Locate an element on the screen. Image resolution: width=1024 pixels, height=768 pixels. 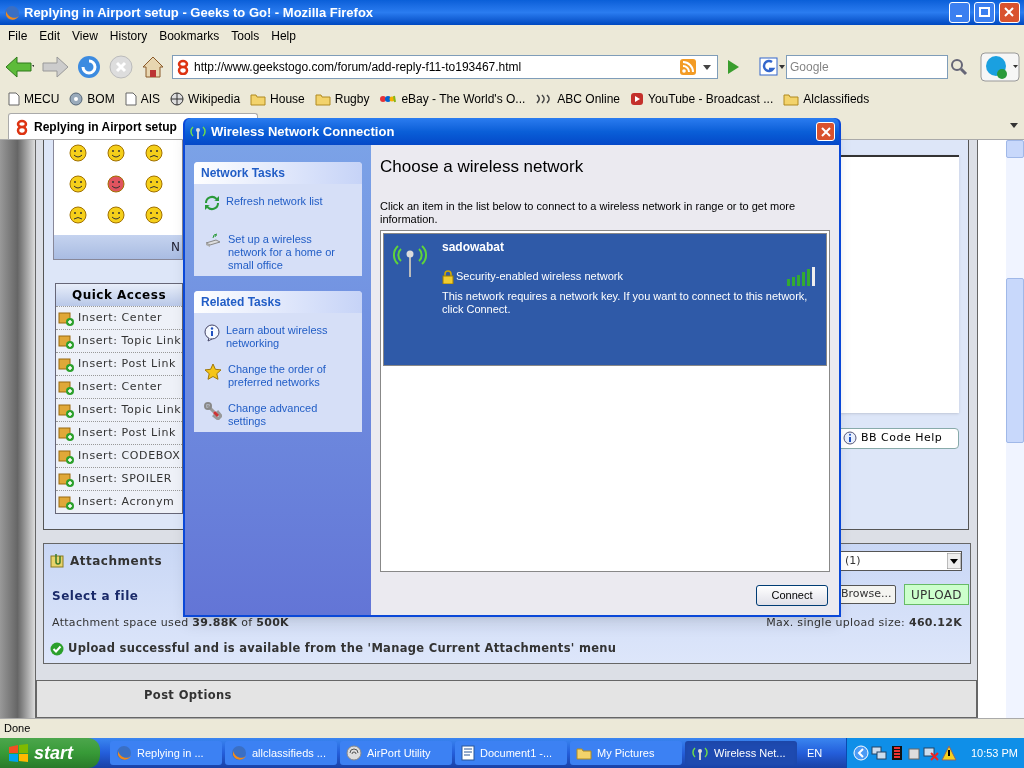
network-icon is located at coordinates (879, 753).